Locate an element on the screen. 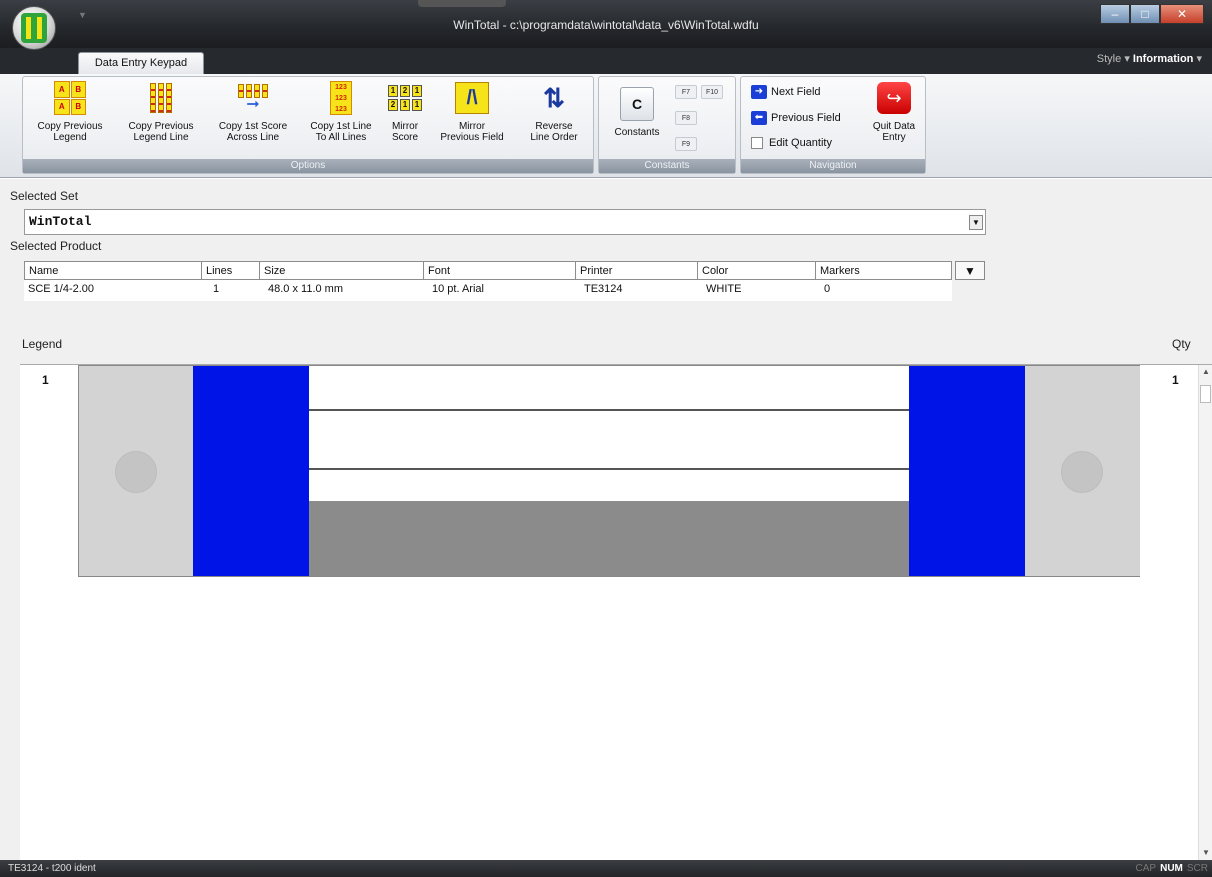  table-cell-font: 10 pt. Arial is located at coordinates (502, 289).